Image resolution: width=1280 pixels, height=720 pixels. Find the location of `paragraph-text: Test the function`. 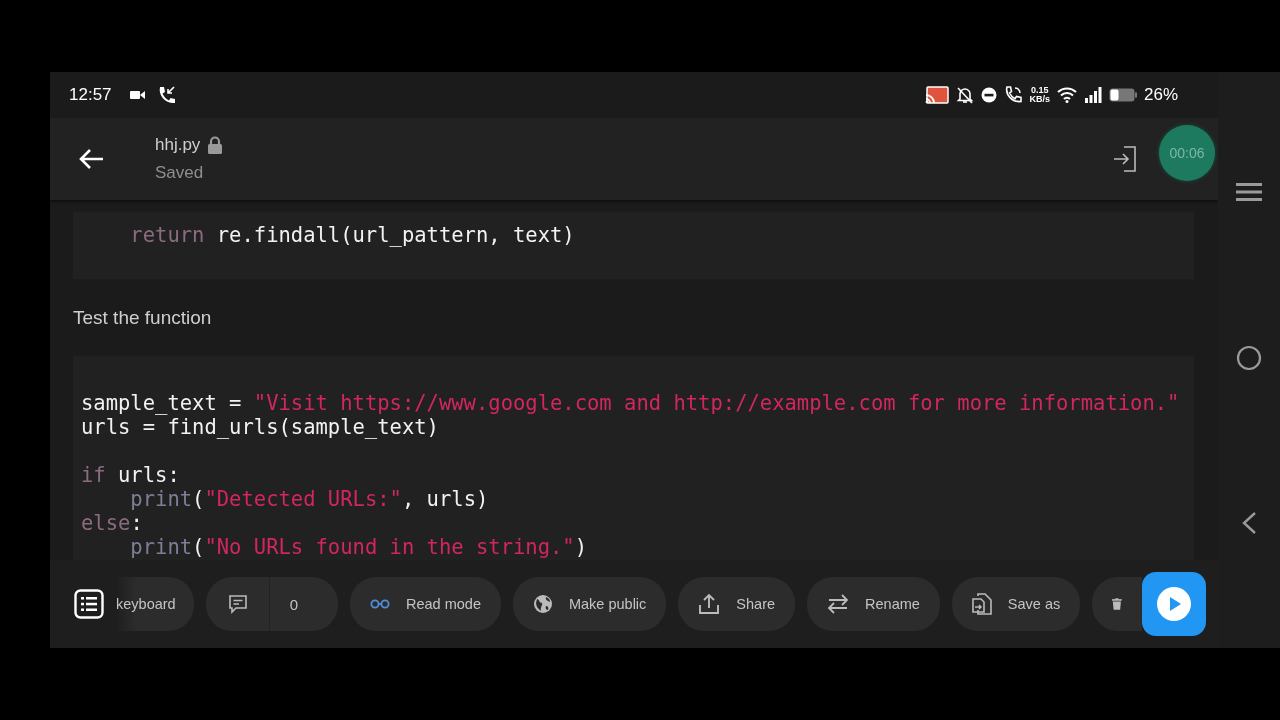

paragraph-text: Test the function is located at coordinates (143, 318).